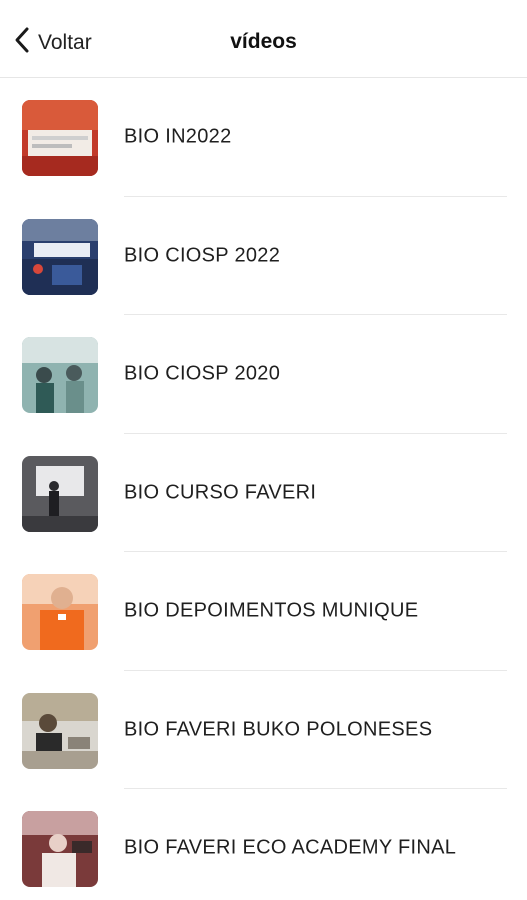 This screenshot has height=900, width=527. I want to click on video-title: BIO CIOSP 2020, so click(202, 373).